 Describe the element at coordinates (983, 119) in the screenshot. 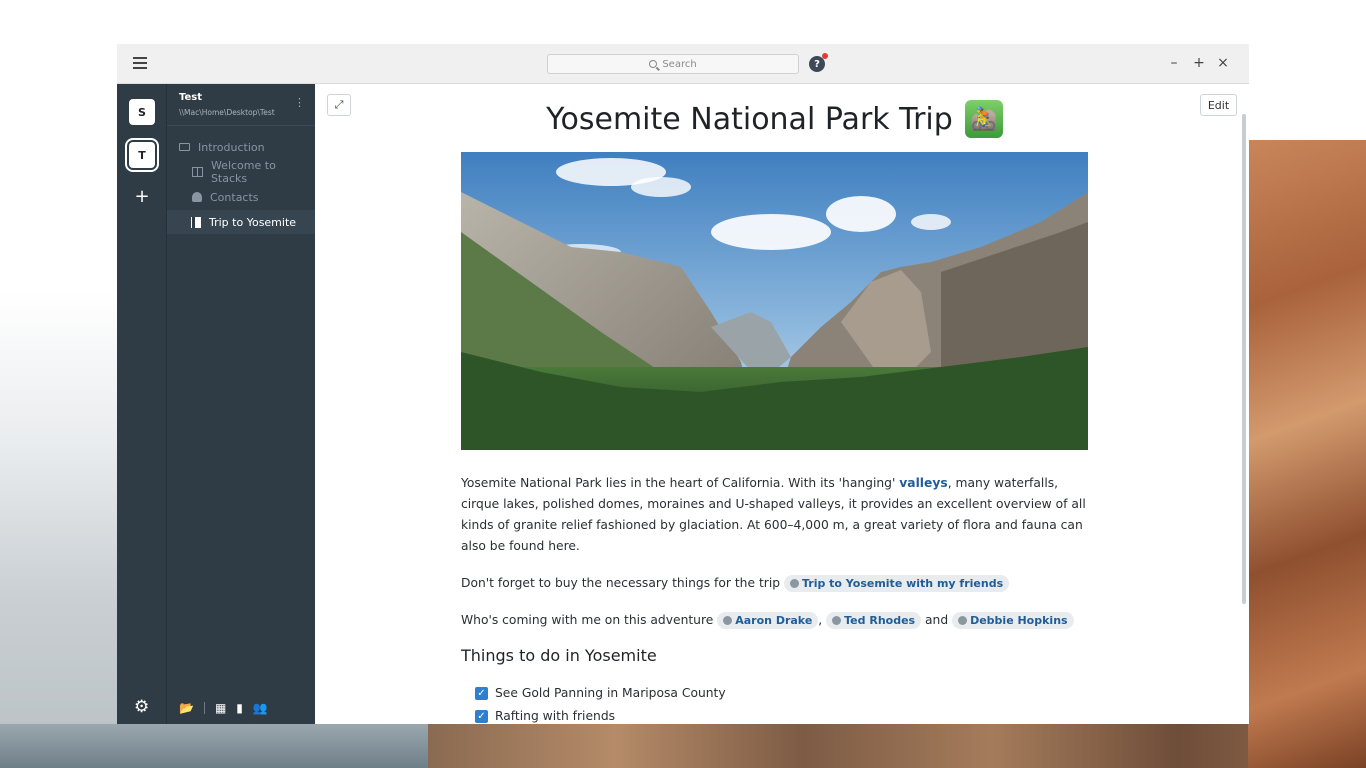

I see `mountain-biker-icon: 🚵` at that location.